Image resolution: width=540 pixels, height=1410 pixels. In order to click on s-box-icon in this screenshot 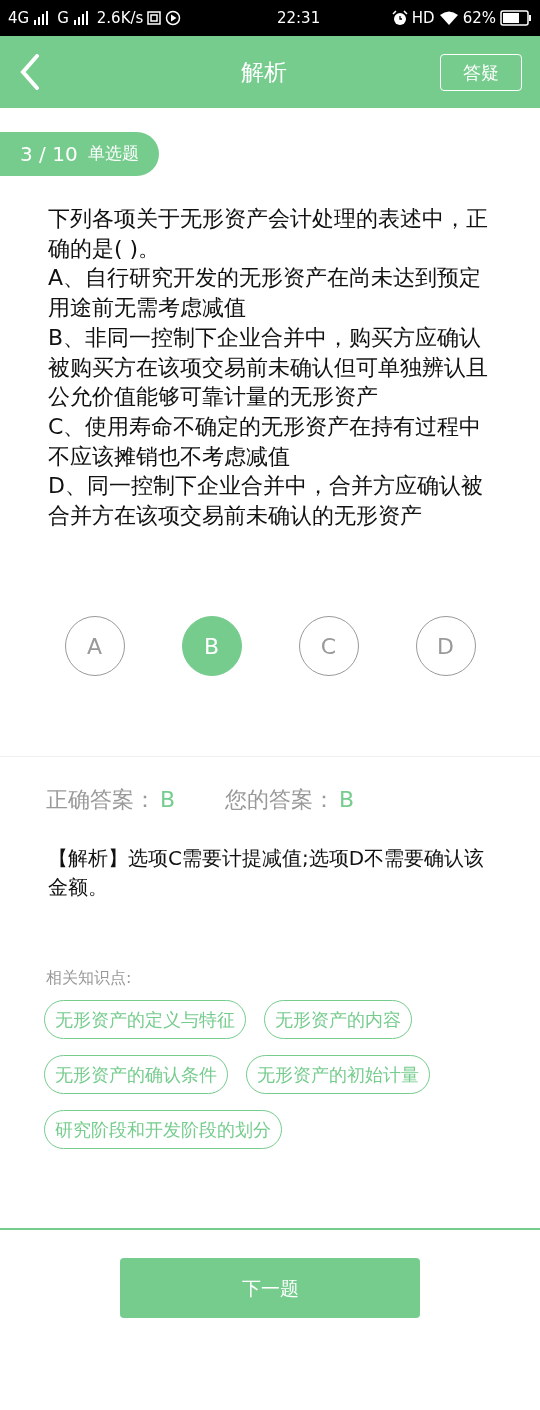, I will do `click(154, 18)`.